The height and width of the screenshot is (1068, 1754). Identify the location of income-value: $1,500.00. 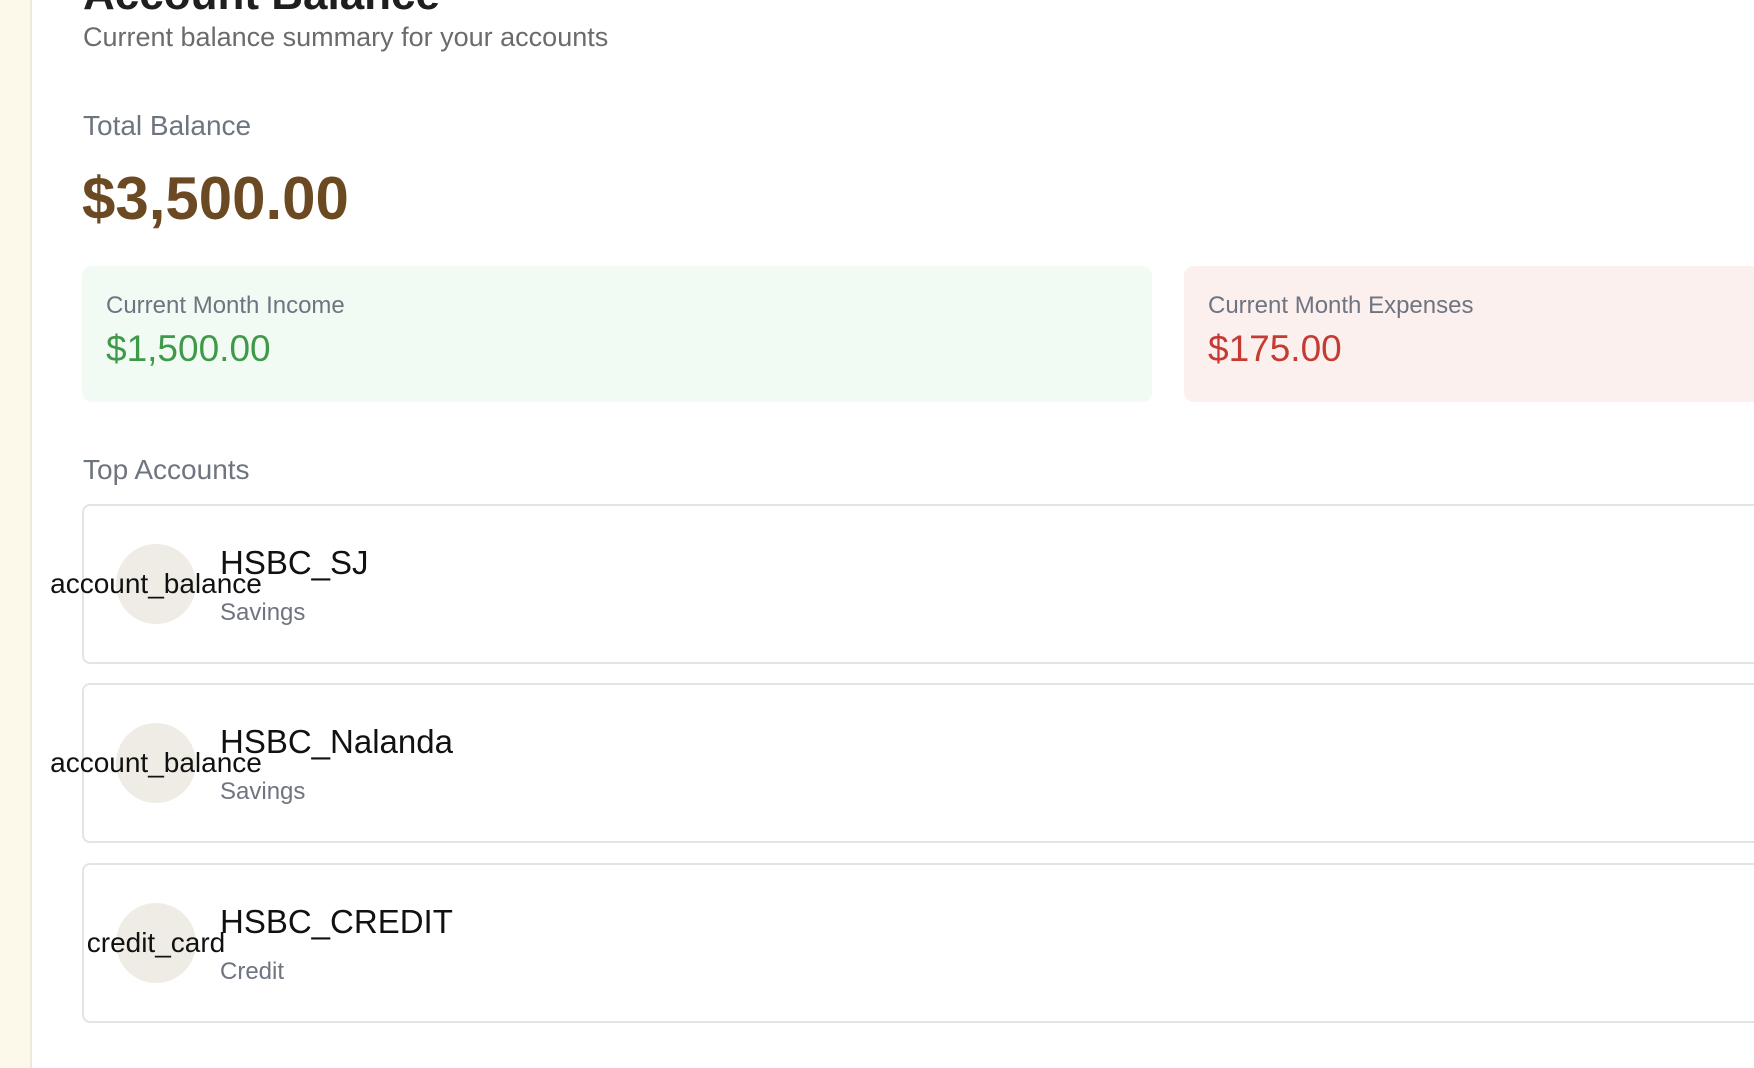
(188, 348).